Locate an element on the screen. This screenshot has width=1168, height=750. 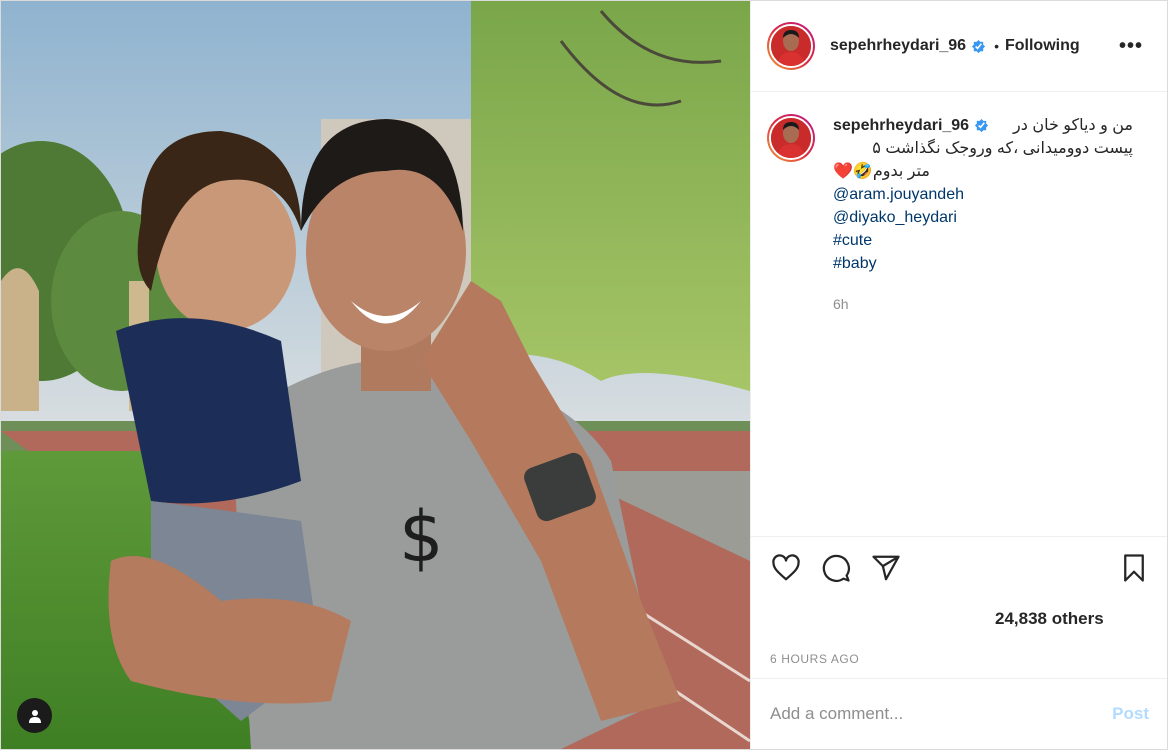
comment-button is located at coordinates (836, 568).